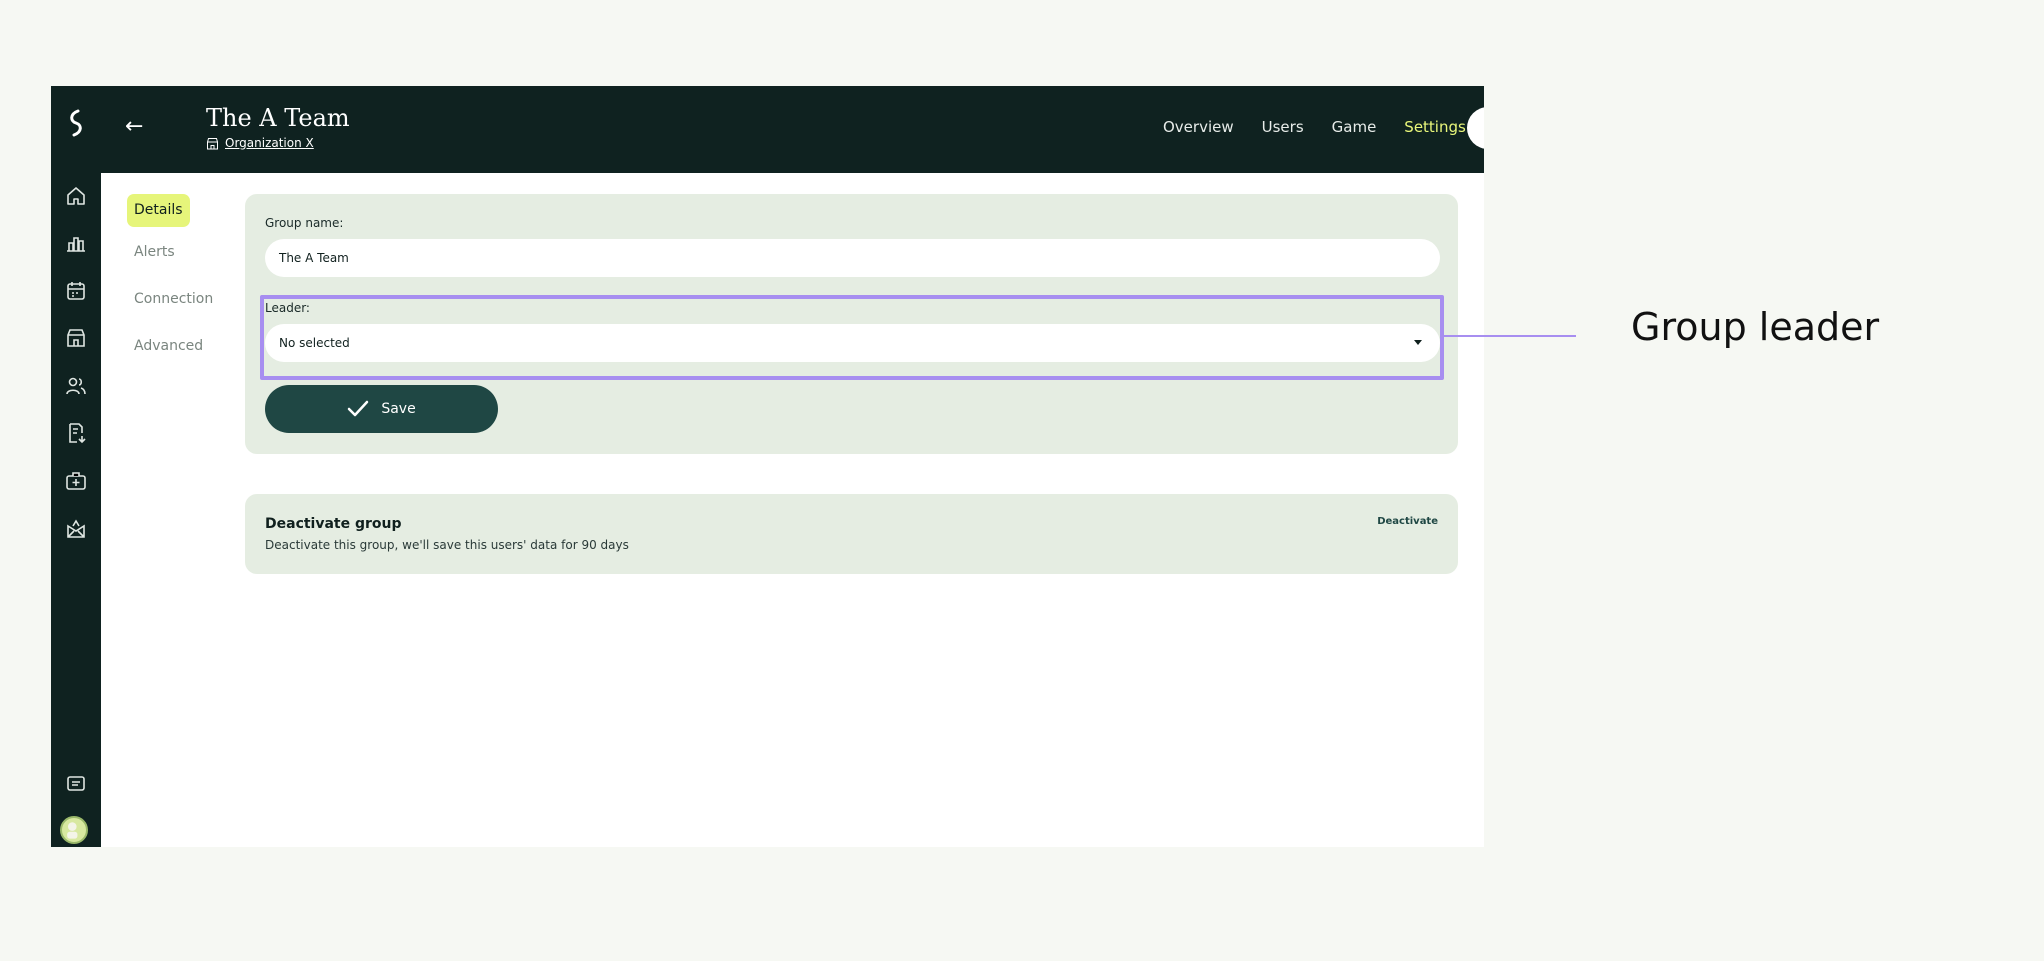 This screenshot has height=961, width=2044. What do you see at coordinates (76, 529) in the screenshot?
I see `mail-icon` at bounding box center [76, 529].